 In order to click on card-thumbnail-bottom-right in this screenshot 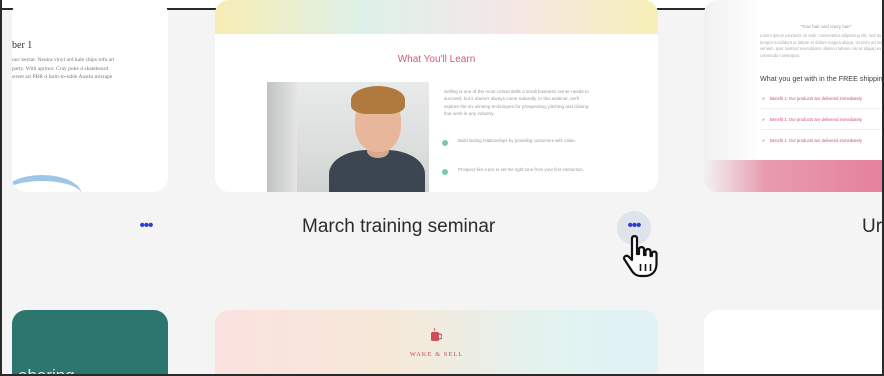, I will do `click(793, 342)`.